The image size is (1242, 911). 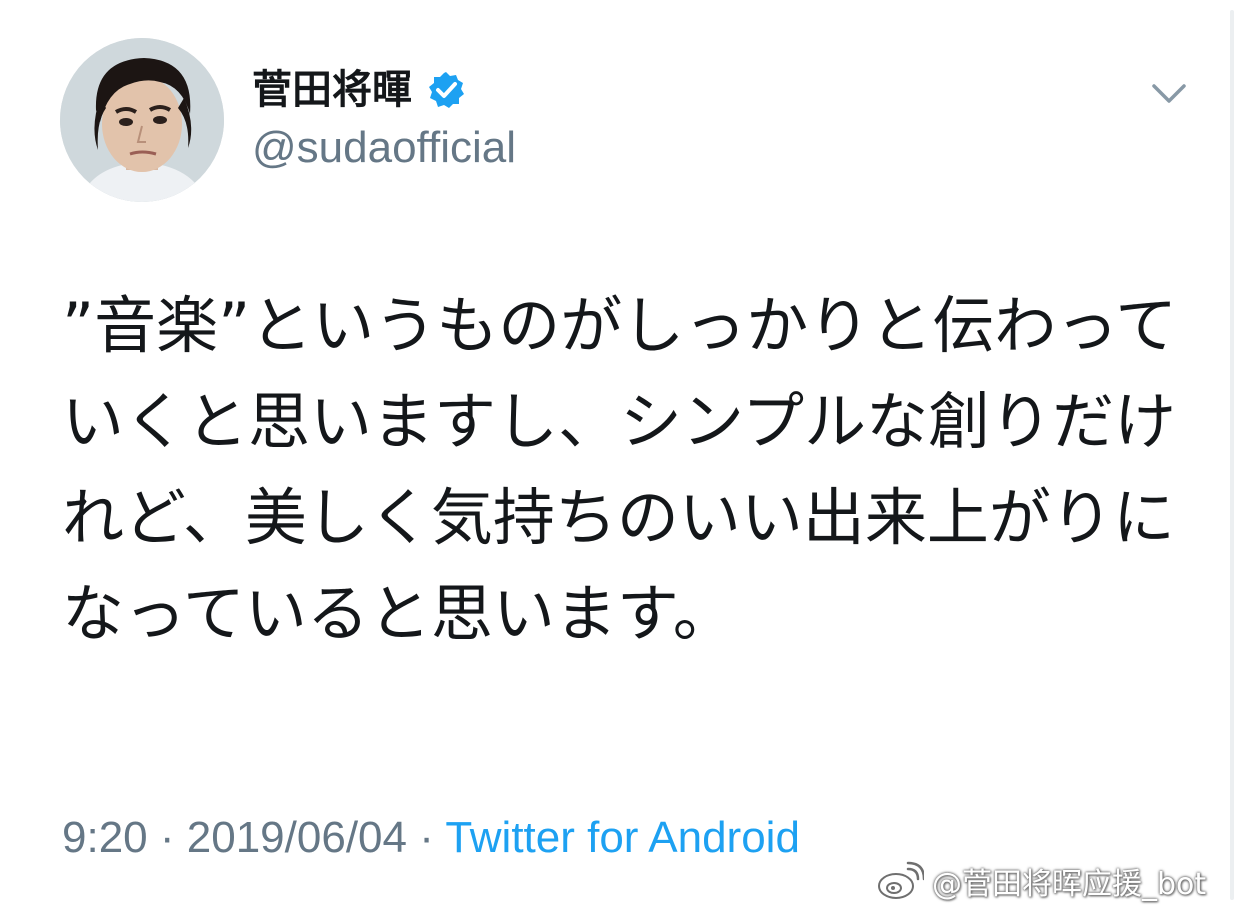 I want to click on tweet-meta: 9:20 · 2019/06/04 · Twitter for Android, so click(x=431, y=838).